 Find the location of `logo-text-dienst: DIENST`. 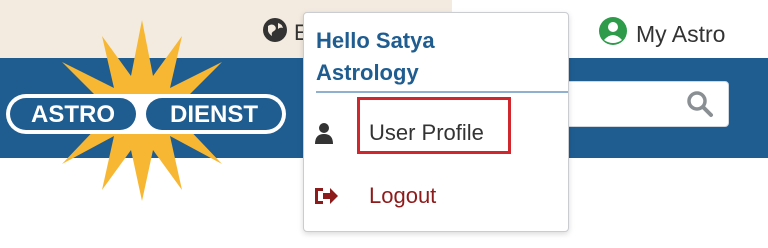

logo-text-dienst: DIENST is located at coordinates (214, 114).